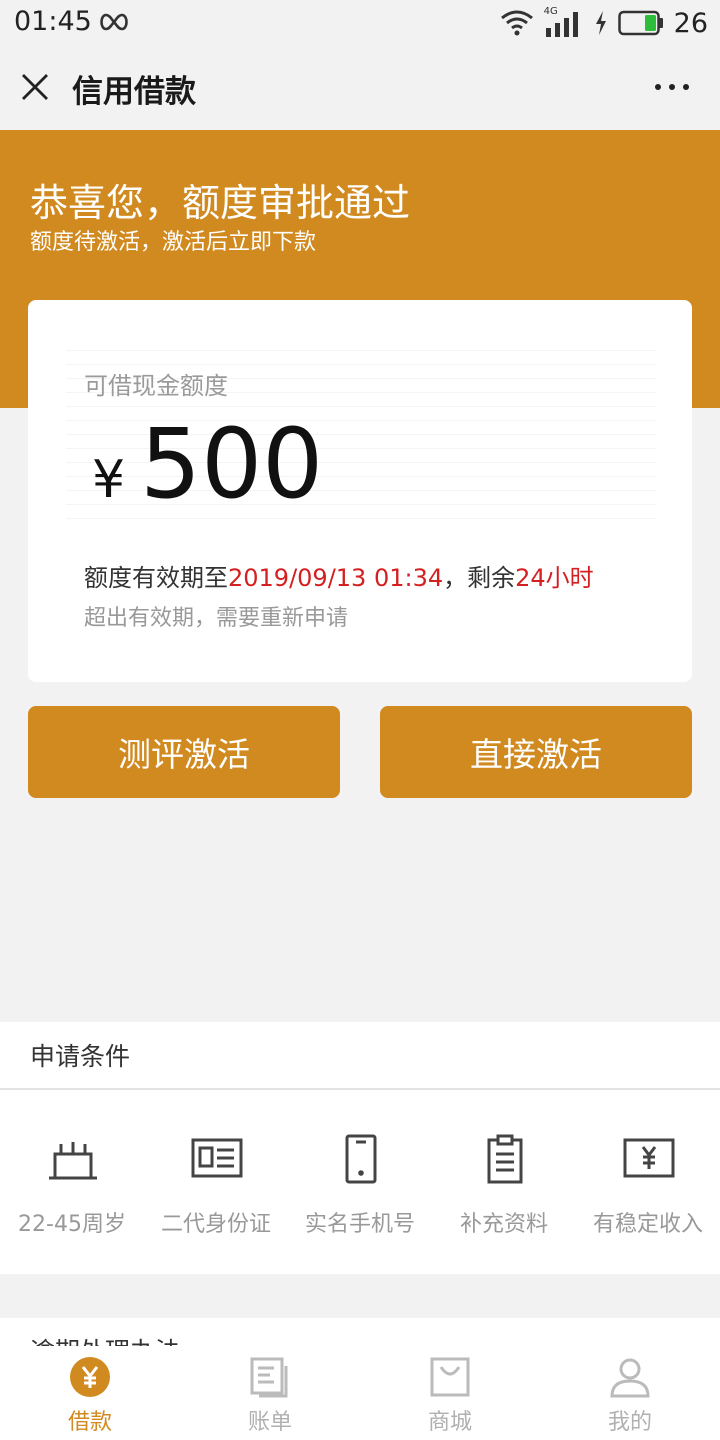  What do you see at coordinates (600, 23) in the screenshot?
I see `charging-icon` at bounding box center [600, 23].